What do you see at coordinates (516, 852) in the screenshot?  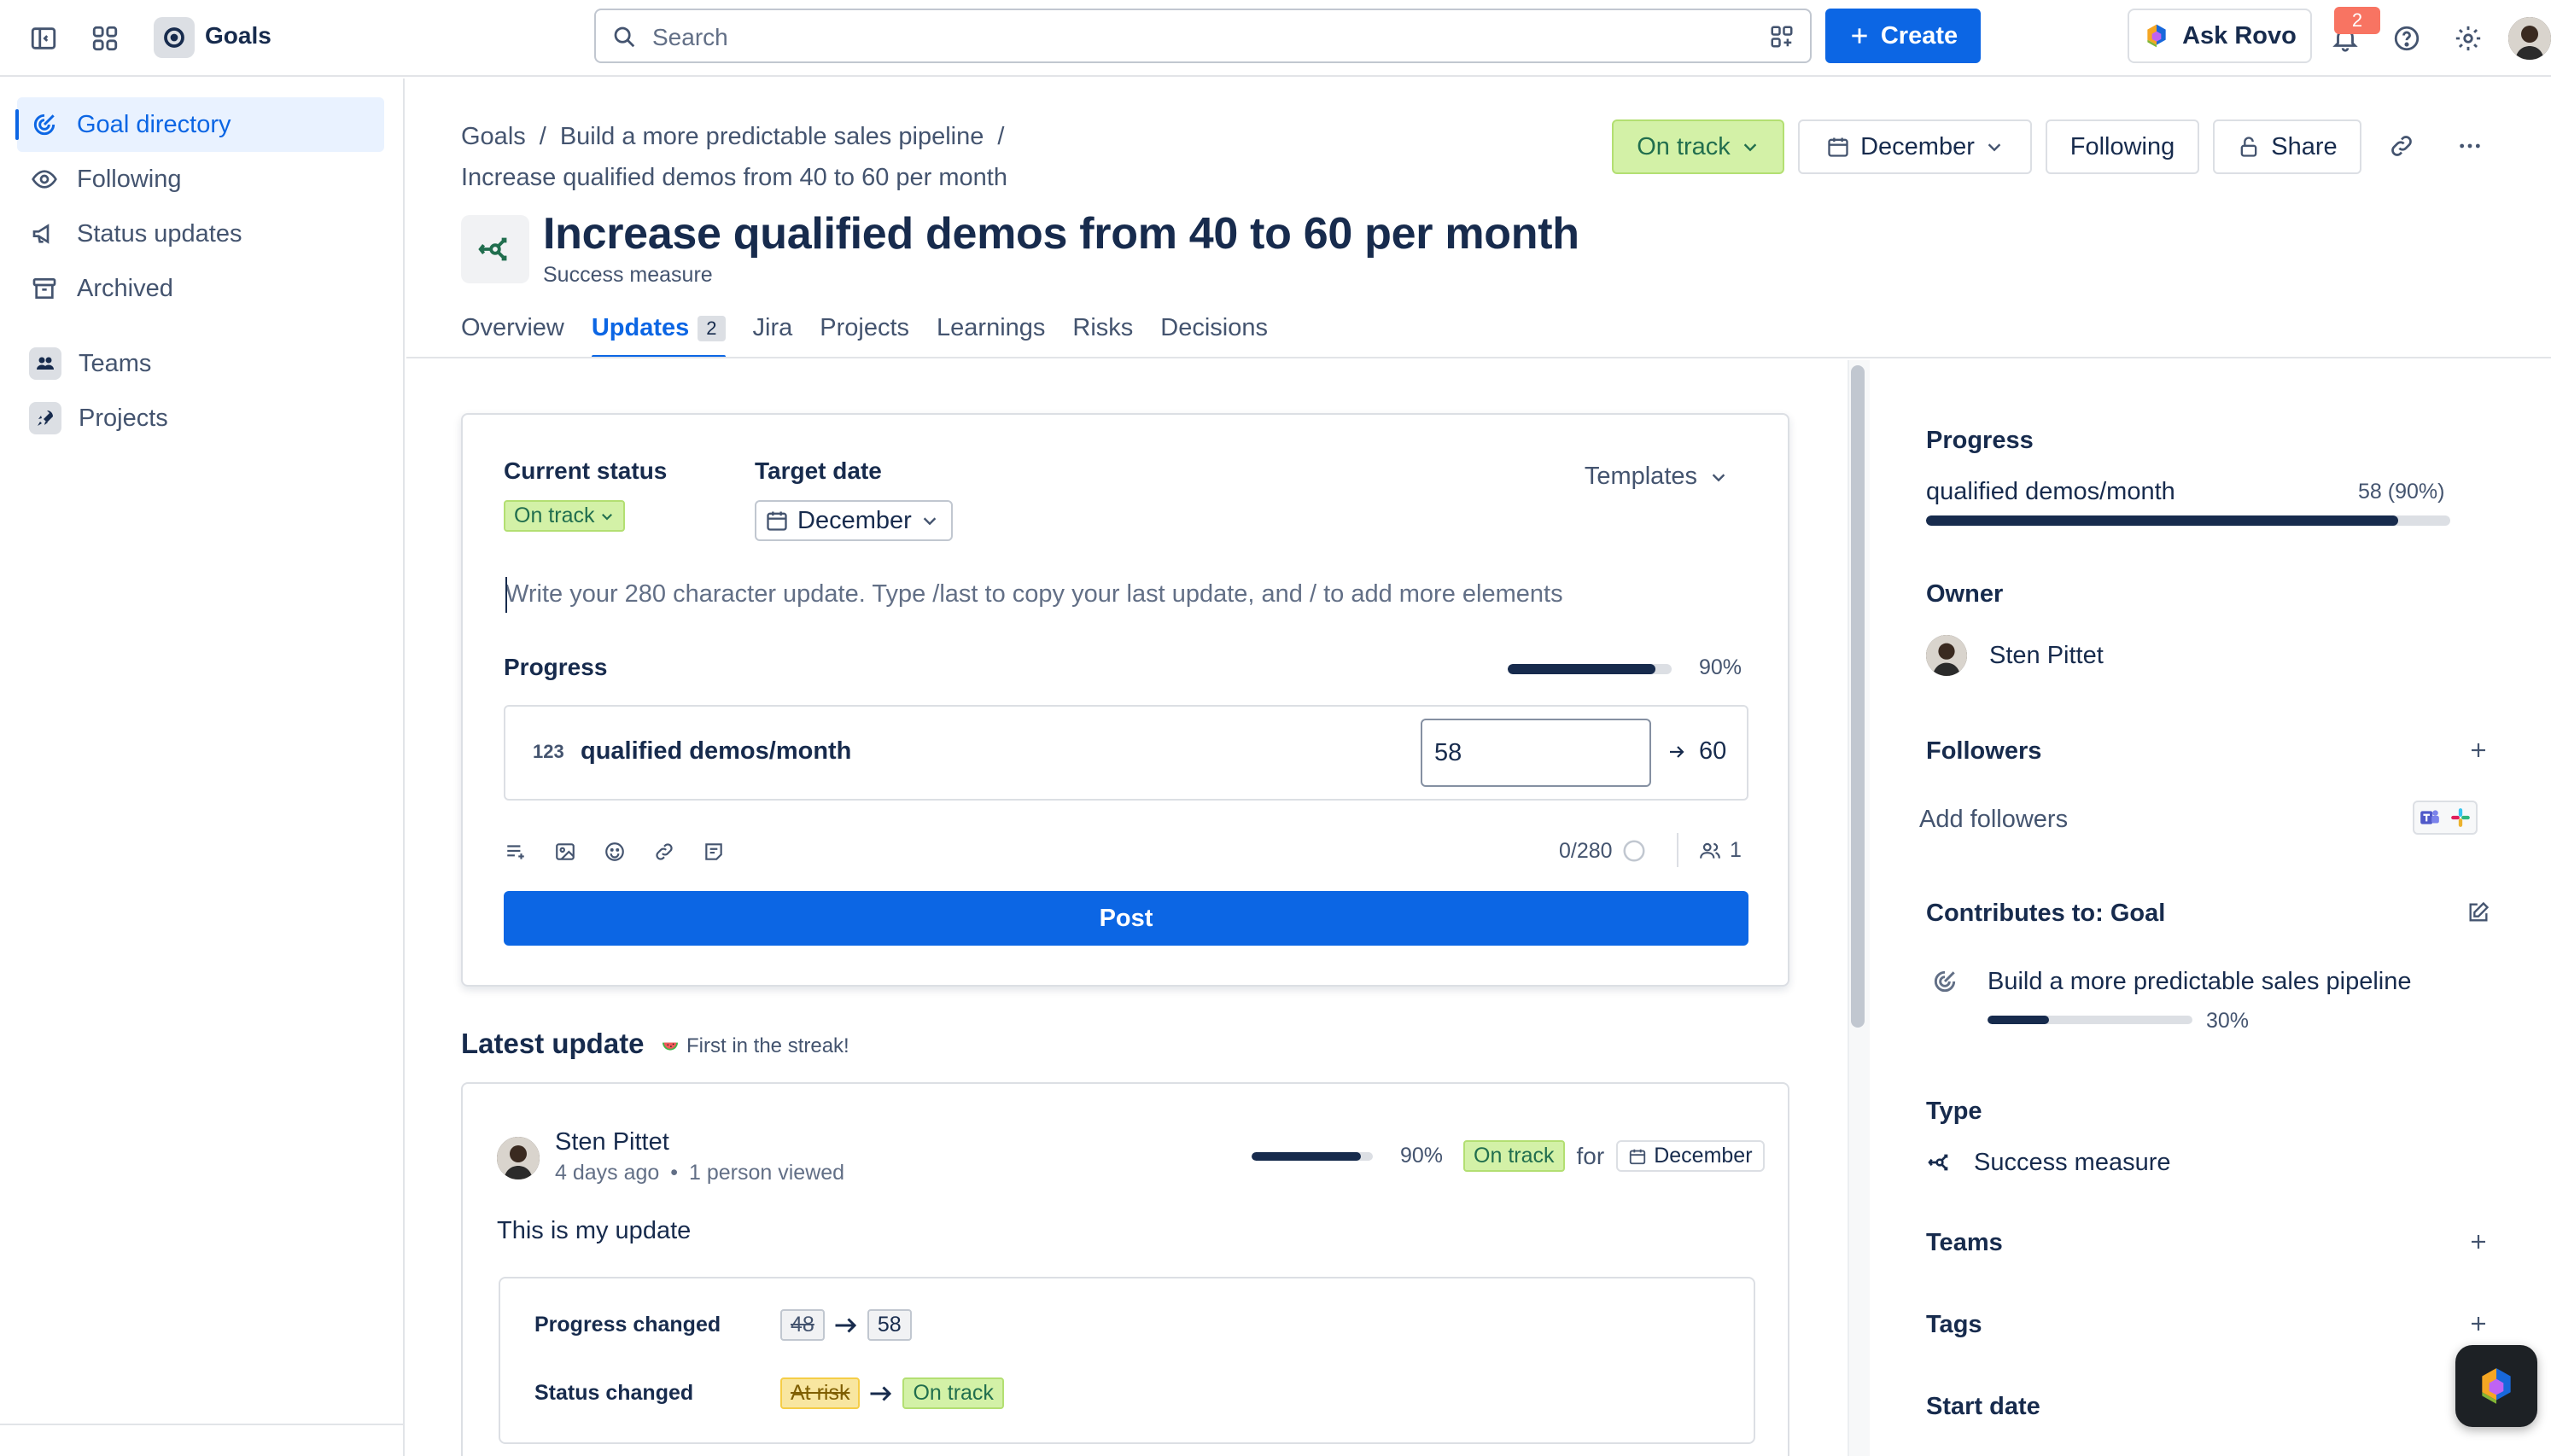 I see `insert-element-icon` at bounding box center [516, 852].